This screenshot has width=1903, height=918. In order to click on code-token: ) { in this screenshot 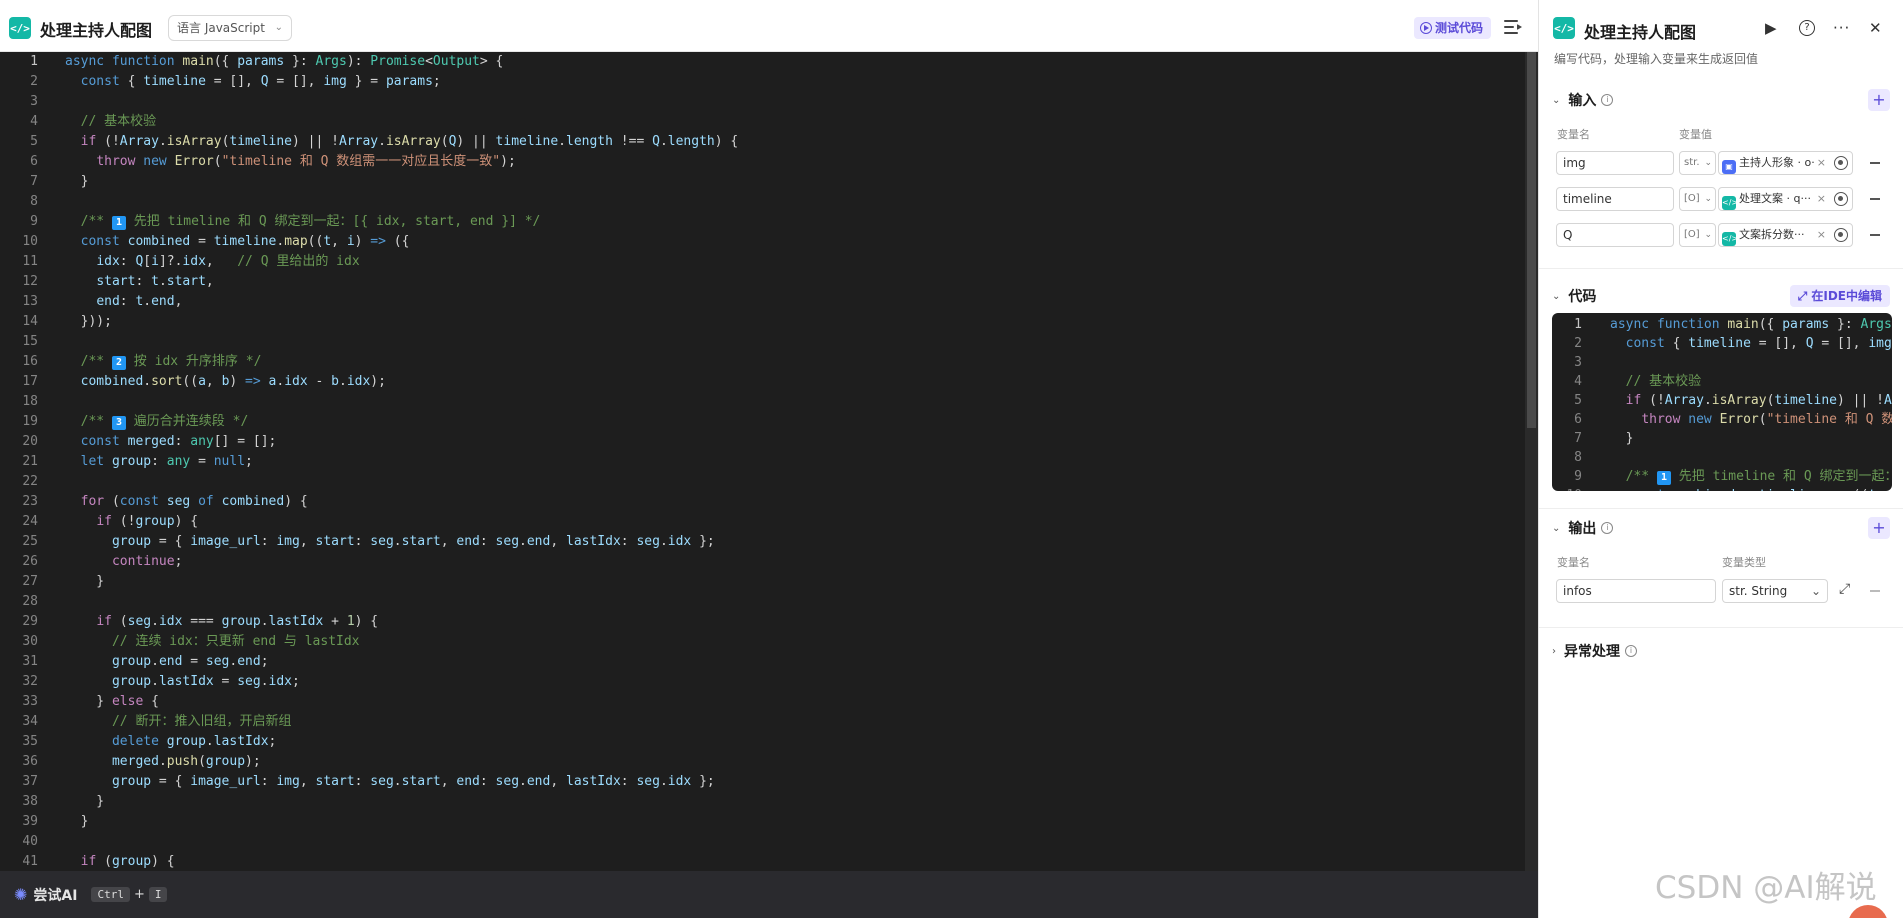, I will do `click(296, 501)`.